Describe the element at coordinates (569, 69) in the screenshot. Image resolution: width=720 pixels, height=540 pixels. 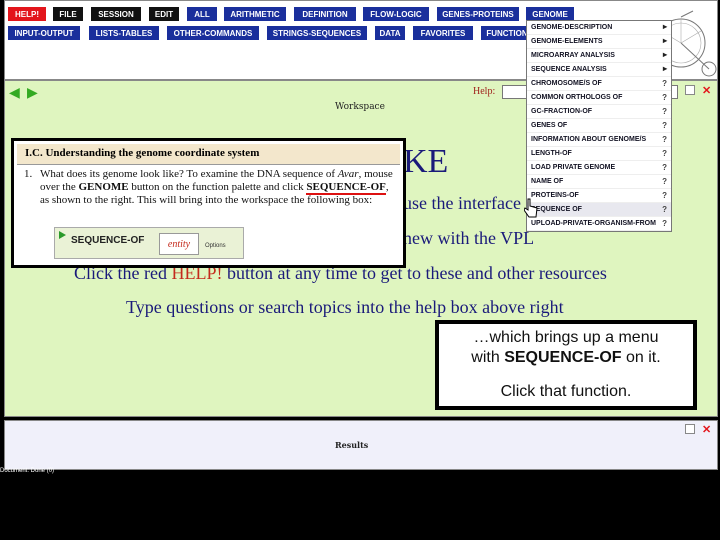
I see `menu-item-label: SEQUENCE ANALYSIS` at that location.